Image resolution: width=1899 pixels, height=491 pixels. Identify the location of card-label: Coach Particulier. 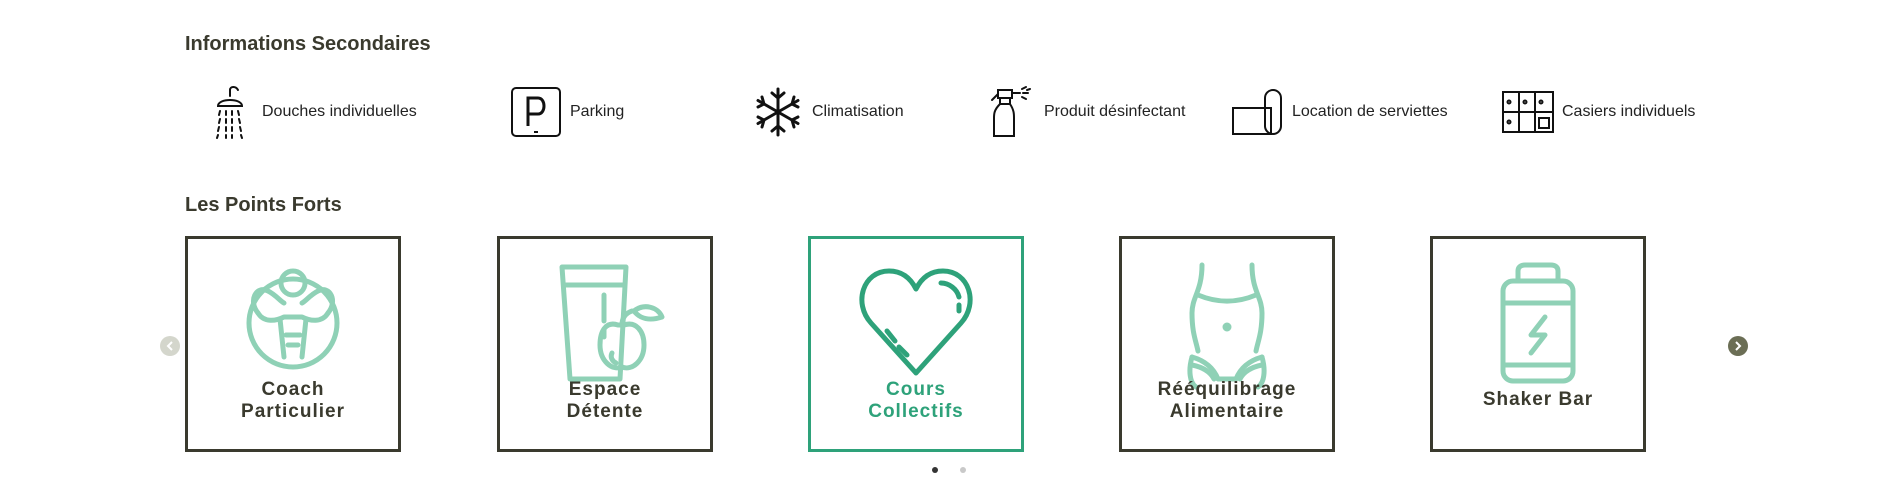
(293, 400).